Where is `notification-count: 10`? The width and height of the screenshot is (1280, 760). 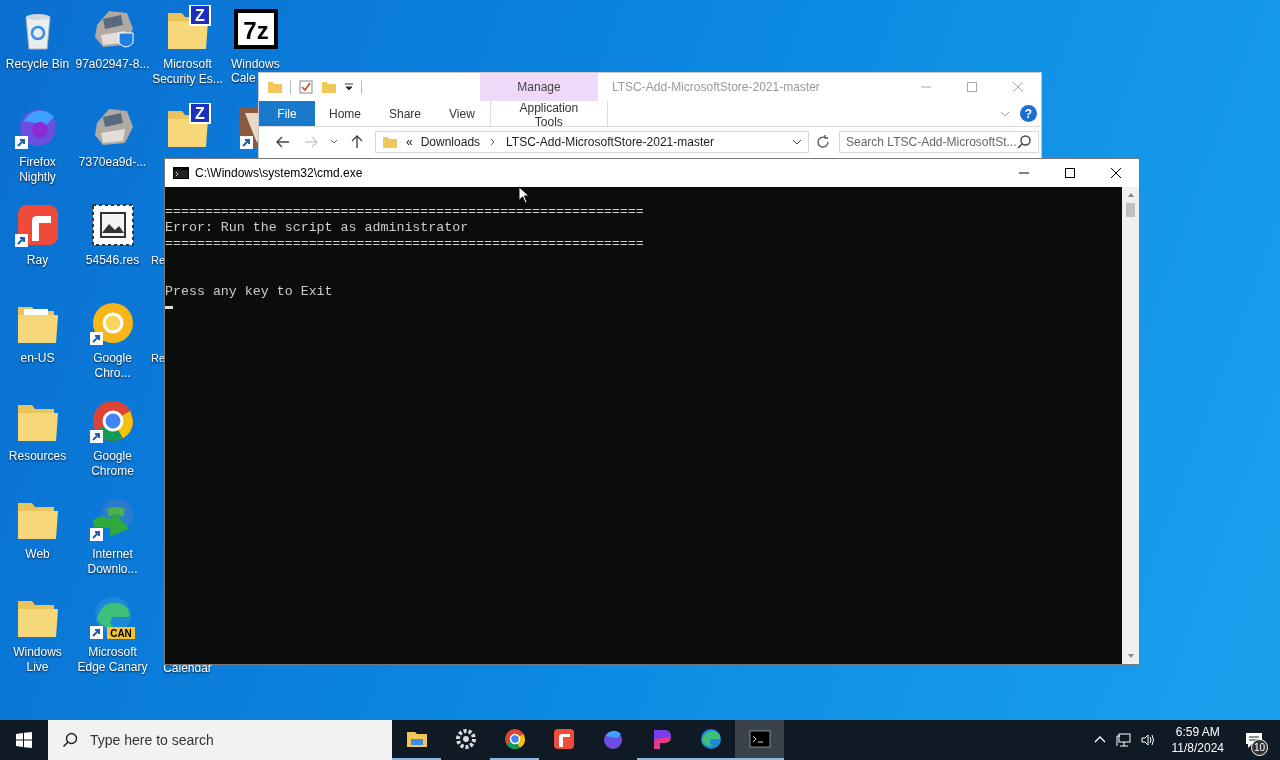
notification-count: 10 is located at coordinates (1259, 747).